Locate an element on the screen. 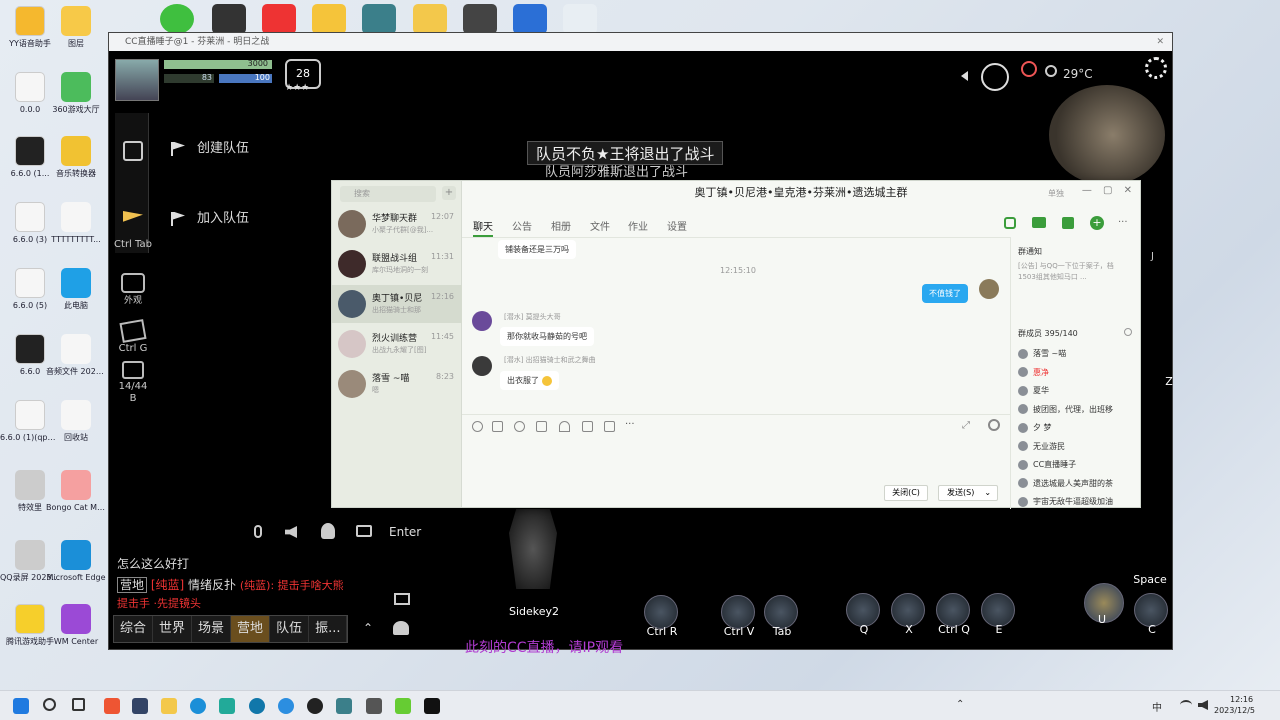  friends-icon is located at coordinates (401, 628).